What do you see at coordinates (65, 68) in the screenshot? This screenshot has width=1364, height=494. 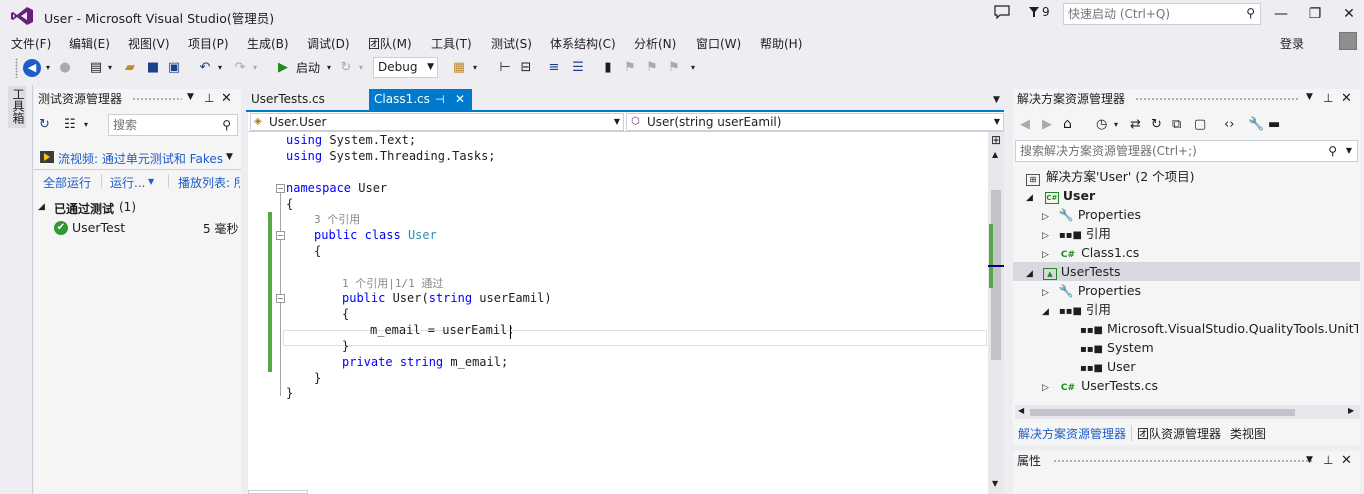 I see `navigate-forward-icon: ●` at bounding box center [65, 68].